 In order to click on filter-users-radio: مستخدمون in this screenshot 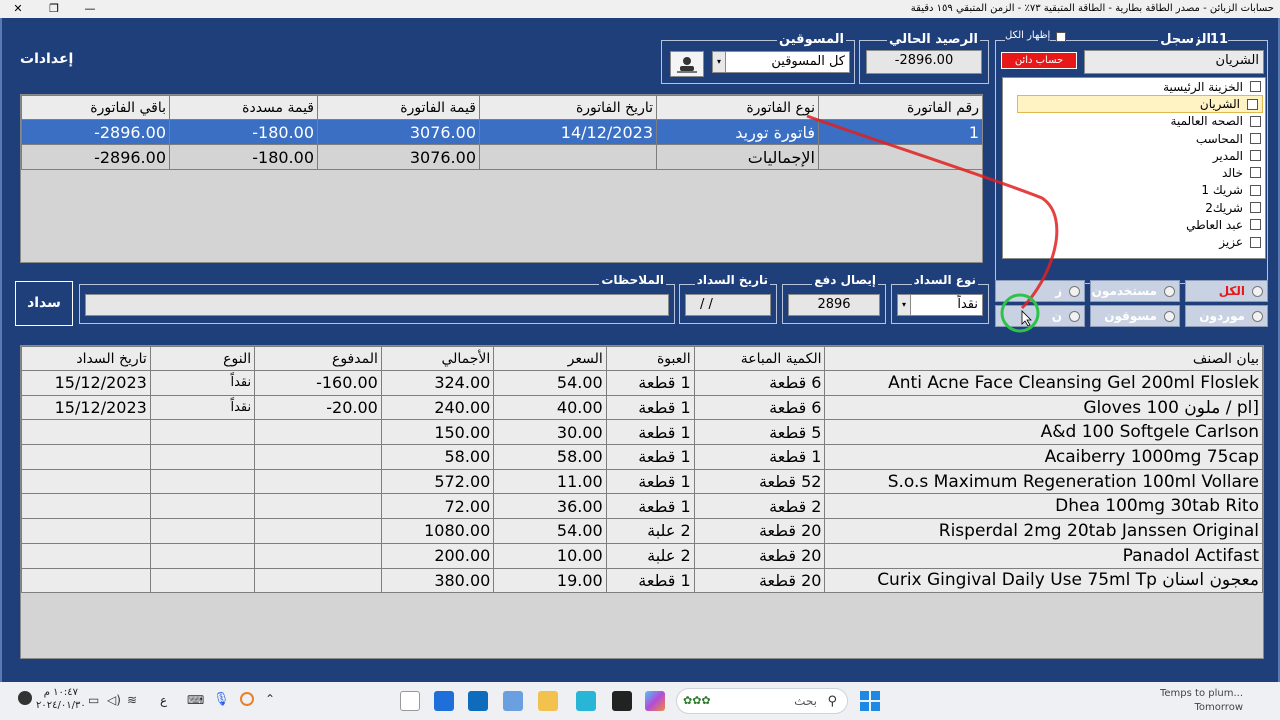, I will do `click(1135, 291)`.